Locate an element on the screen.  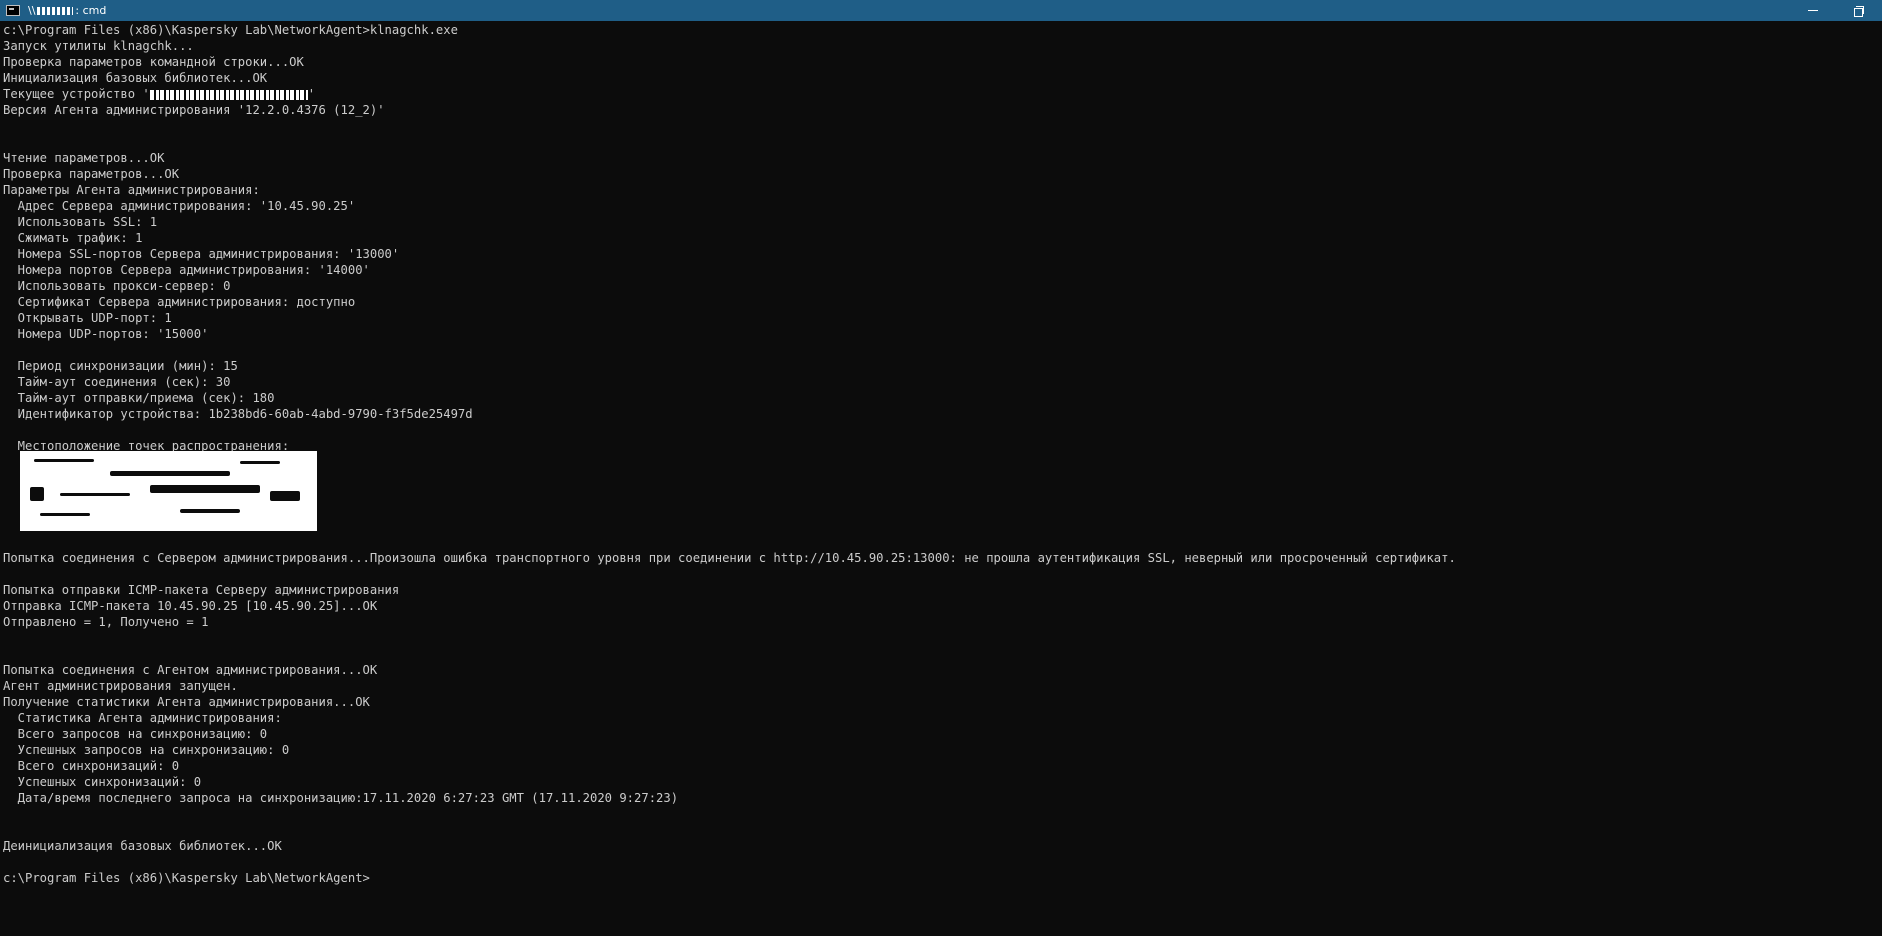
console-line-text: Всего синхронизаций: 0 is located at coordinates (91, 766).